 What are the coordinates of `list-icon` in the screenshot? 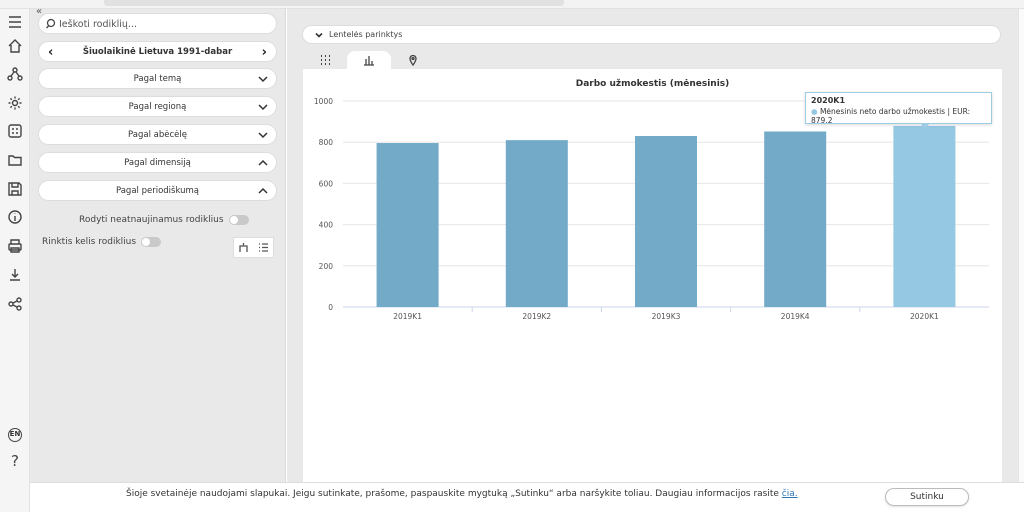 It's located at (263, 247).